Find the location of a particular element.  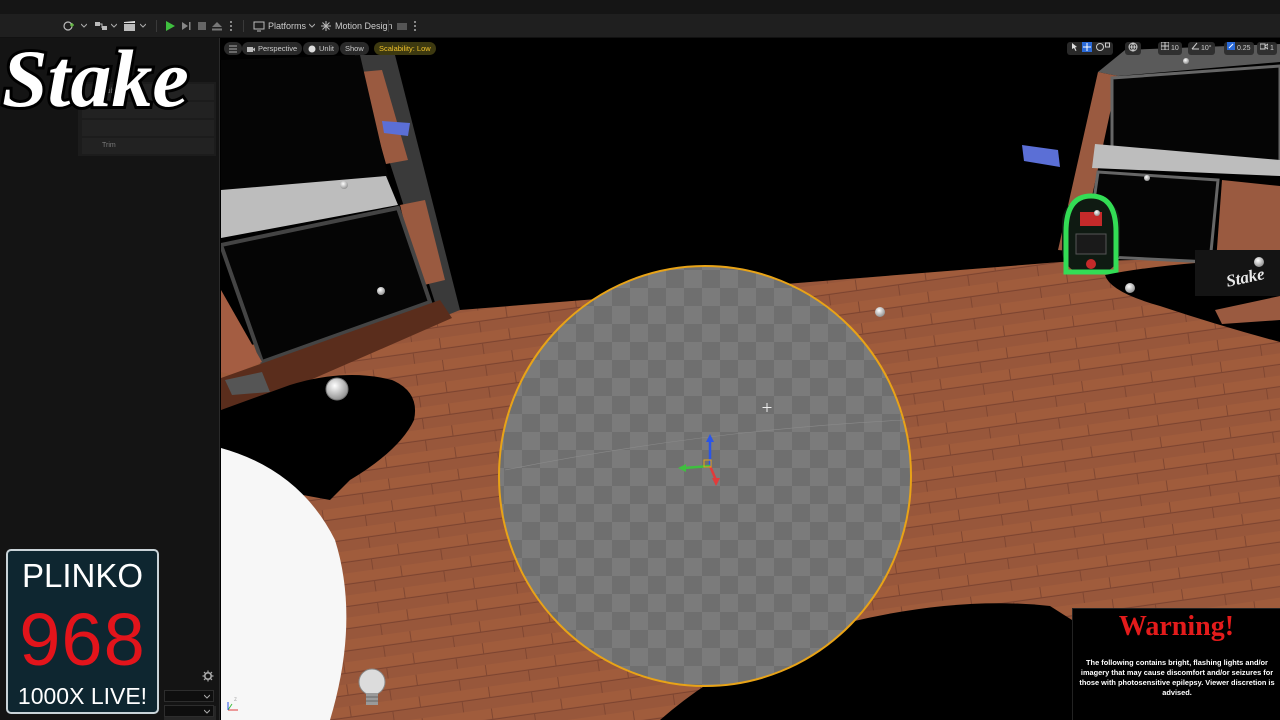

scale-snap: 0.25 is located at coordinates (1239, 48).